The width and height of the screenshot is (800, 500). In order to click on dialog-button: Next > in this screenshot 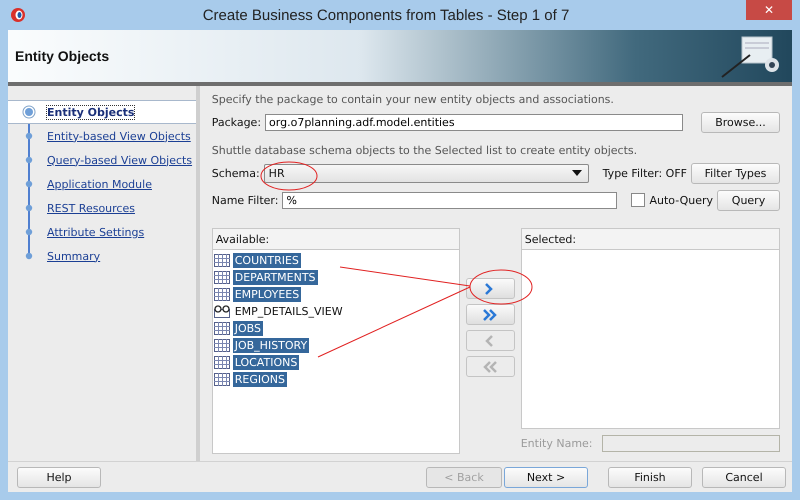, I will do `click(546, 477)`.